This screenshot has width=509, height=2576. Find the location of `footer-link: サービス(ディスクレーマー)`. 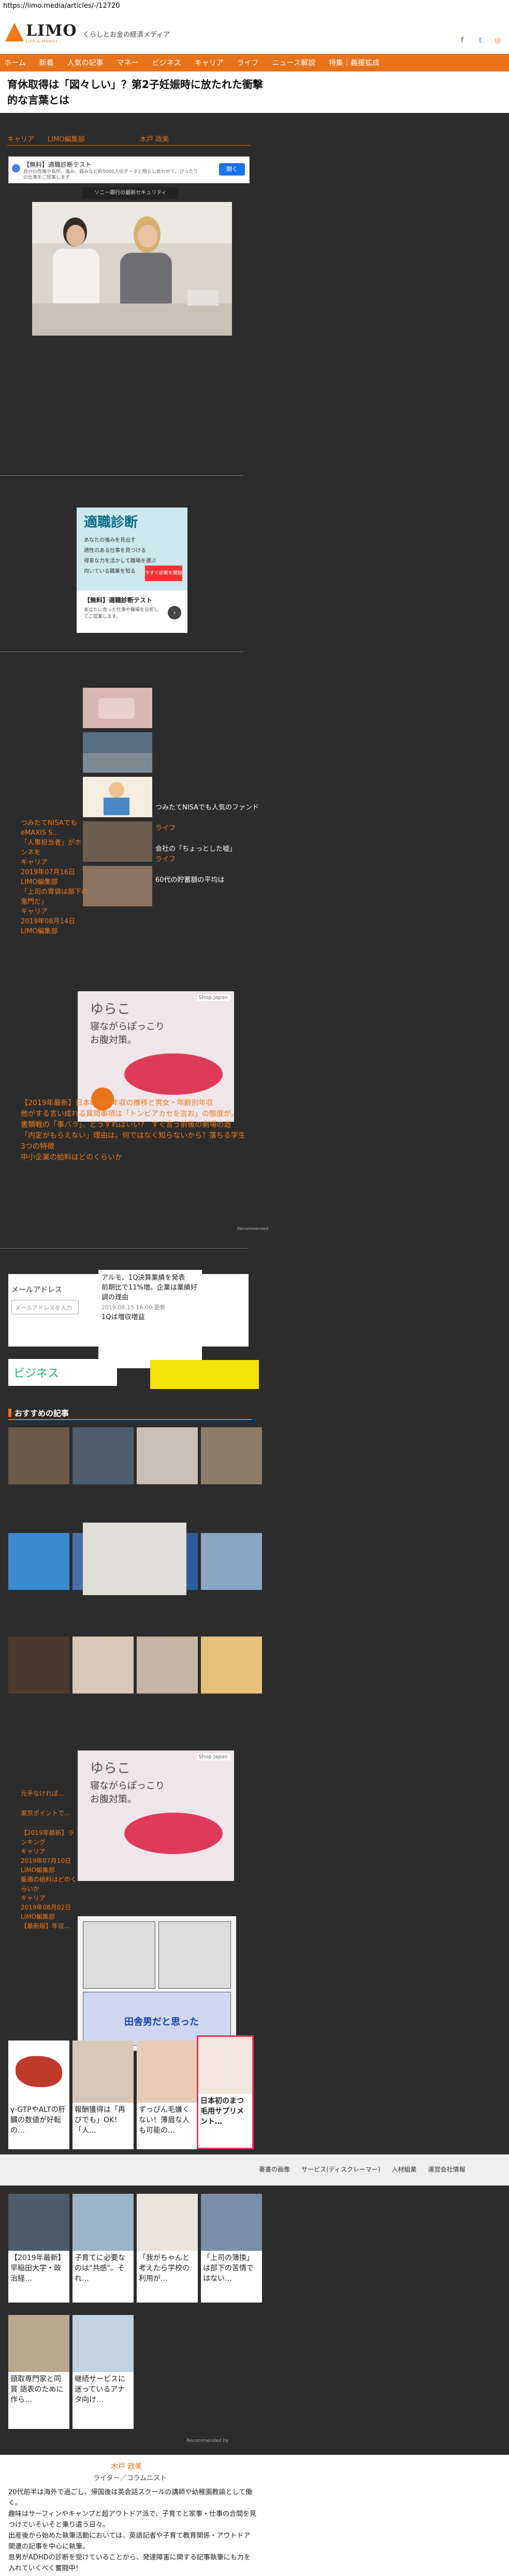

footer-link: サービス(ディスクレーマー) is located at coordinates (341, 2169).